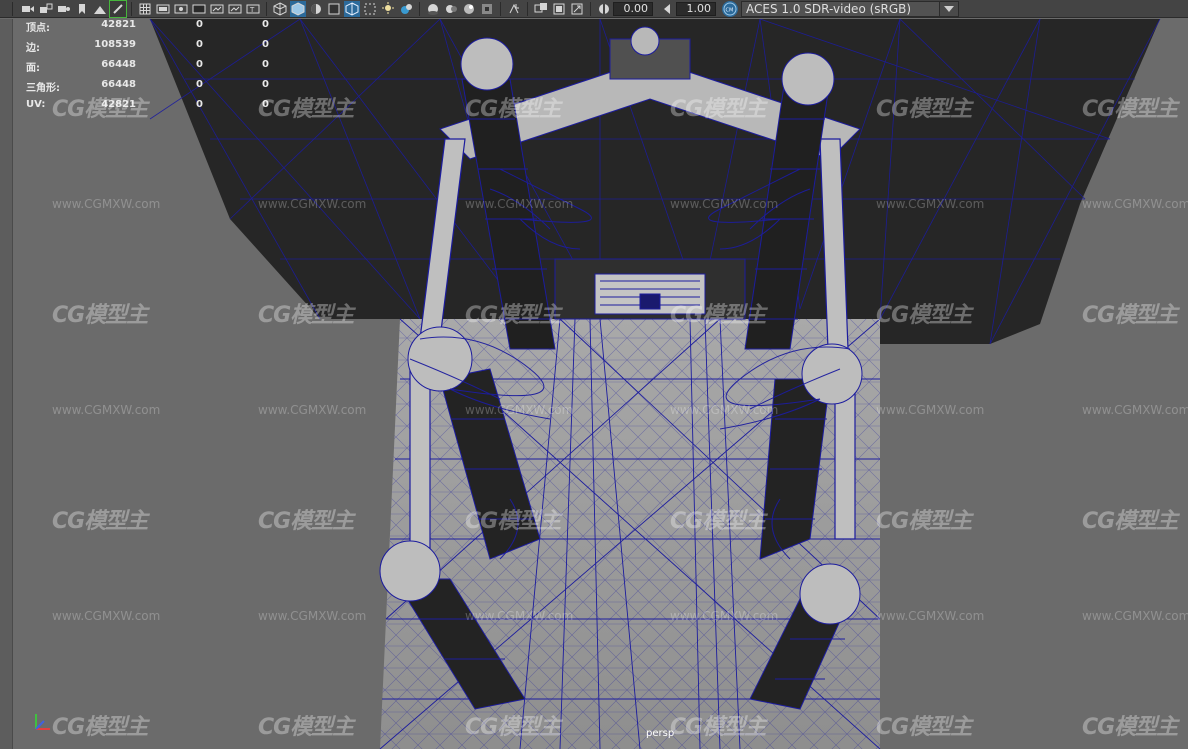 The width and height of the screenshot is (1188, 749). Describe the element at coordinates (145, 9) in the screenshot. I see `grid-icon` at that location.